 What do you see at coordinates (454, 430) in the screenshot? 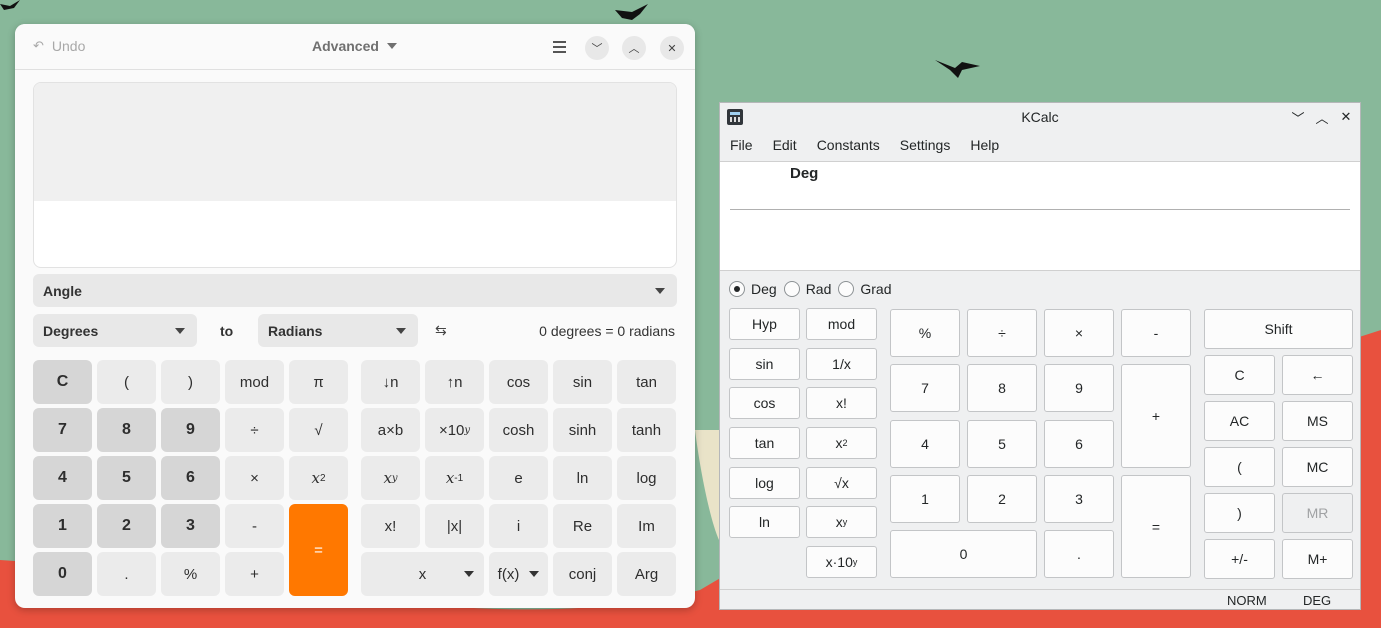
I see `exp10-button: ×10 y` at bounding box center [454, 430].